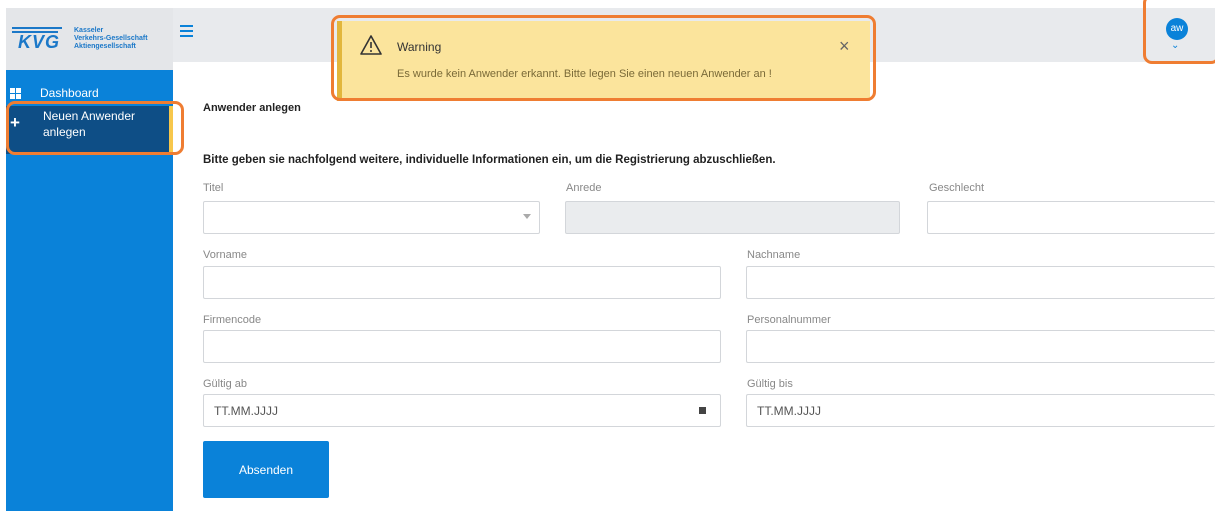  I want to click on page-title: Anwender anlegen, so click(252, 108).